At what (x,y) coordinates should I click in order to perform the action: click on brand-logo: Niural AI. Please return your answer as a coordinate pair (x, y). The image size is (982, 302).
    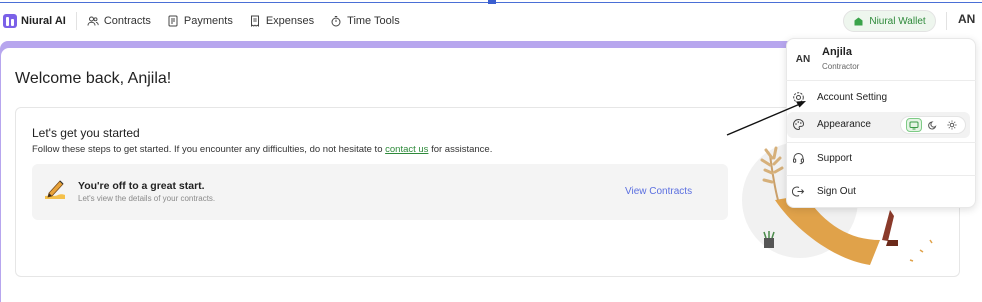
    Looking at the image, I should click on (34, 21).